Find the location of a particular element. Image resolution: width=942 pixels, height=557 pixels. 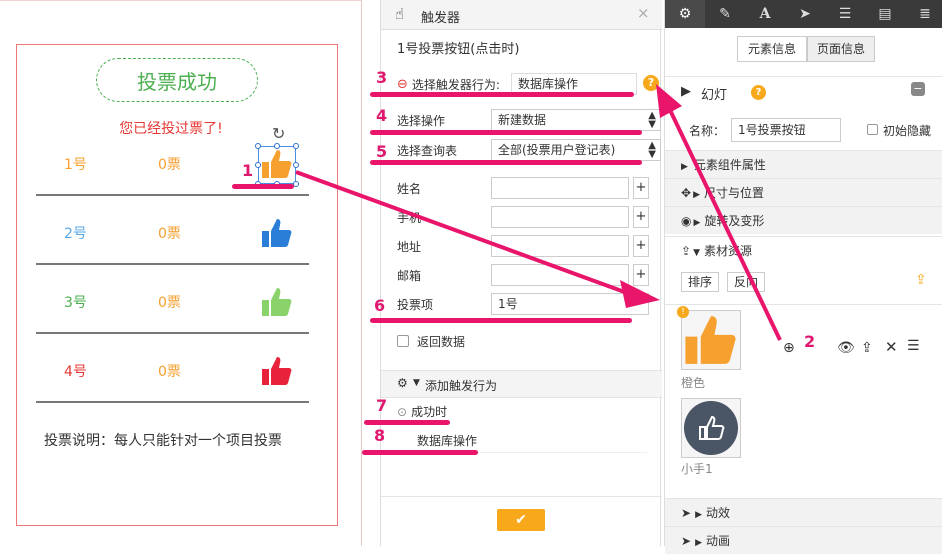

step-marker: 8 is located at coordinates (380, 435).